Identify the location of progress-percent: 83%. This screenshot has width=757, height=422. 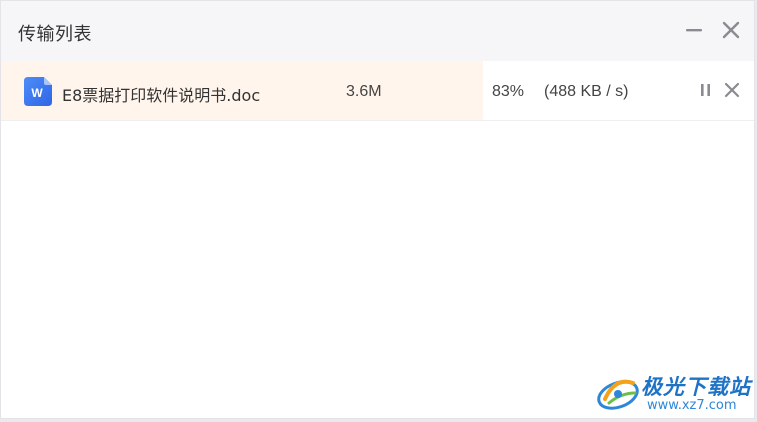
(508, 91).